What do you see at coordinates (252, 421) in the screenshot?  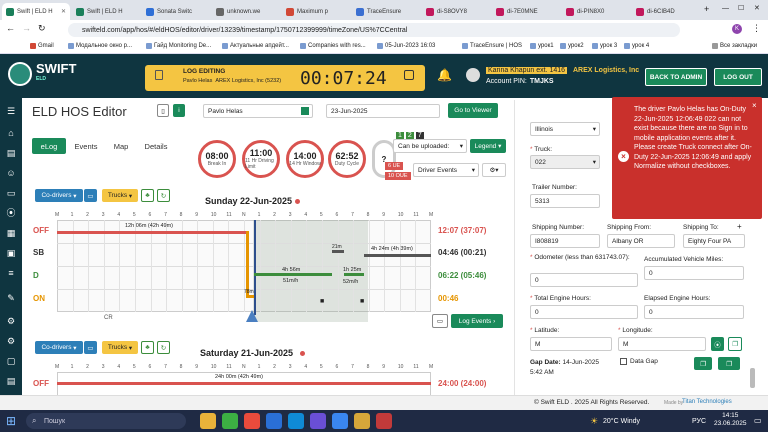 I see `opera-icon` at bounding box center [252, 421].